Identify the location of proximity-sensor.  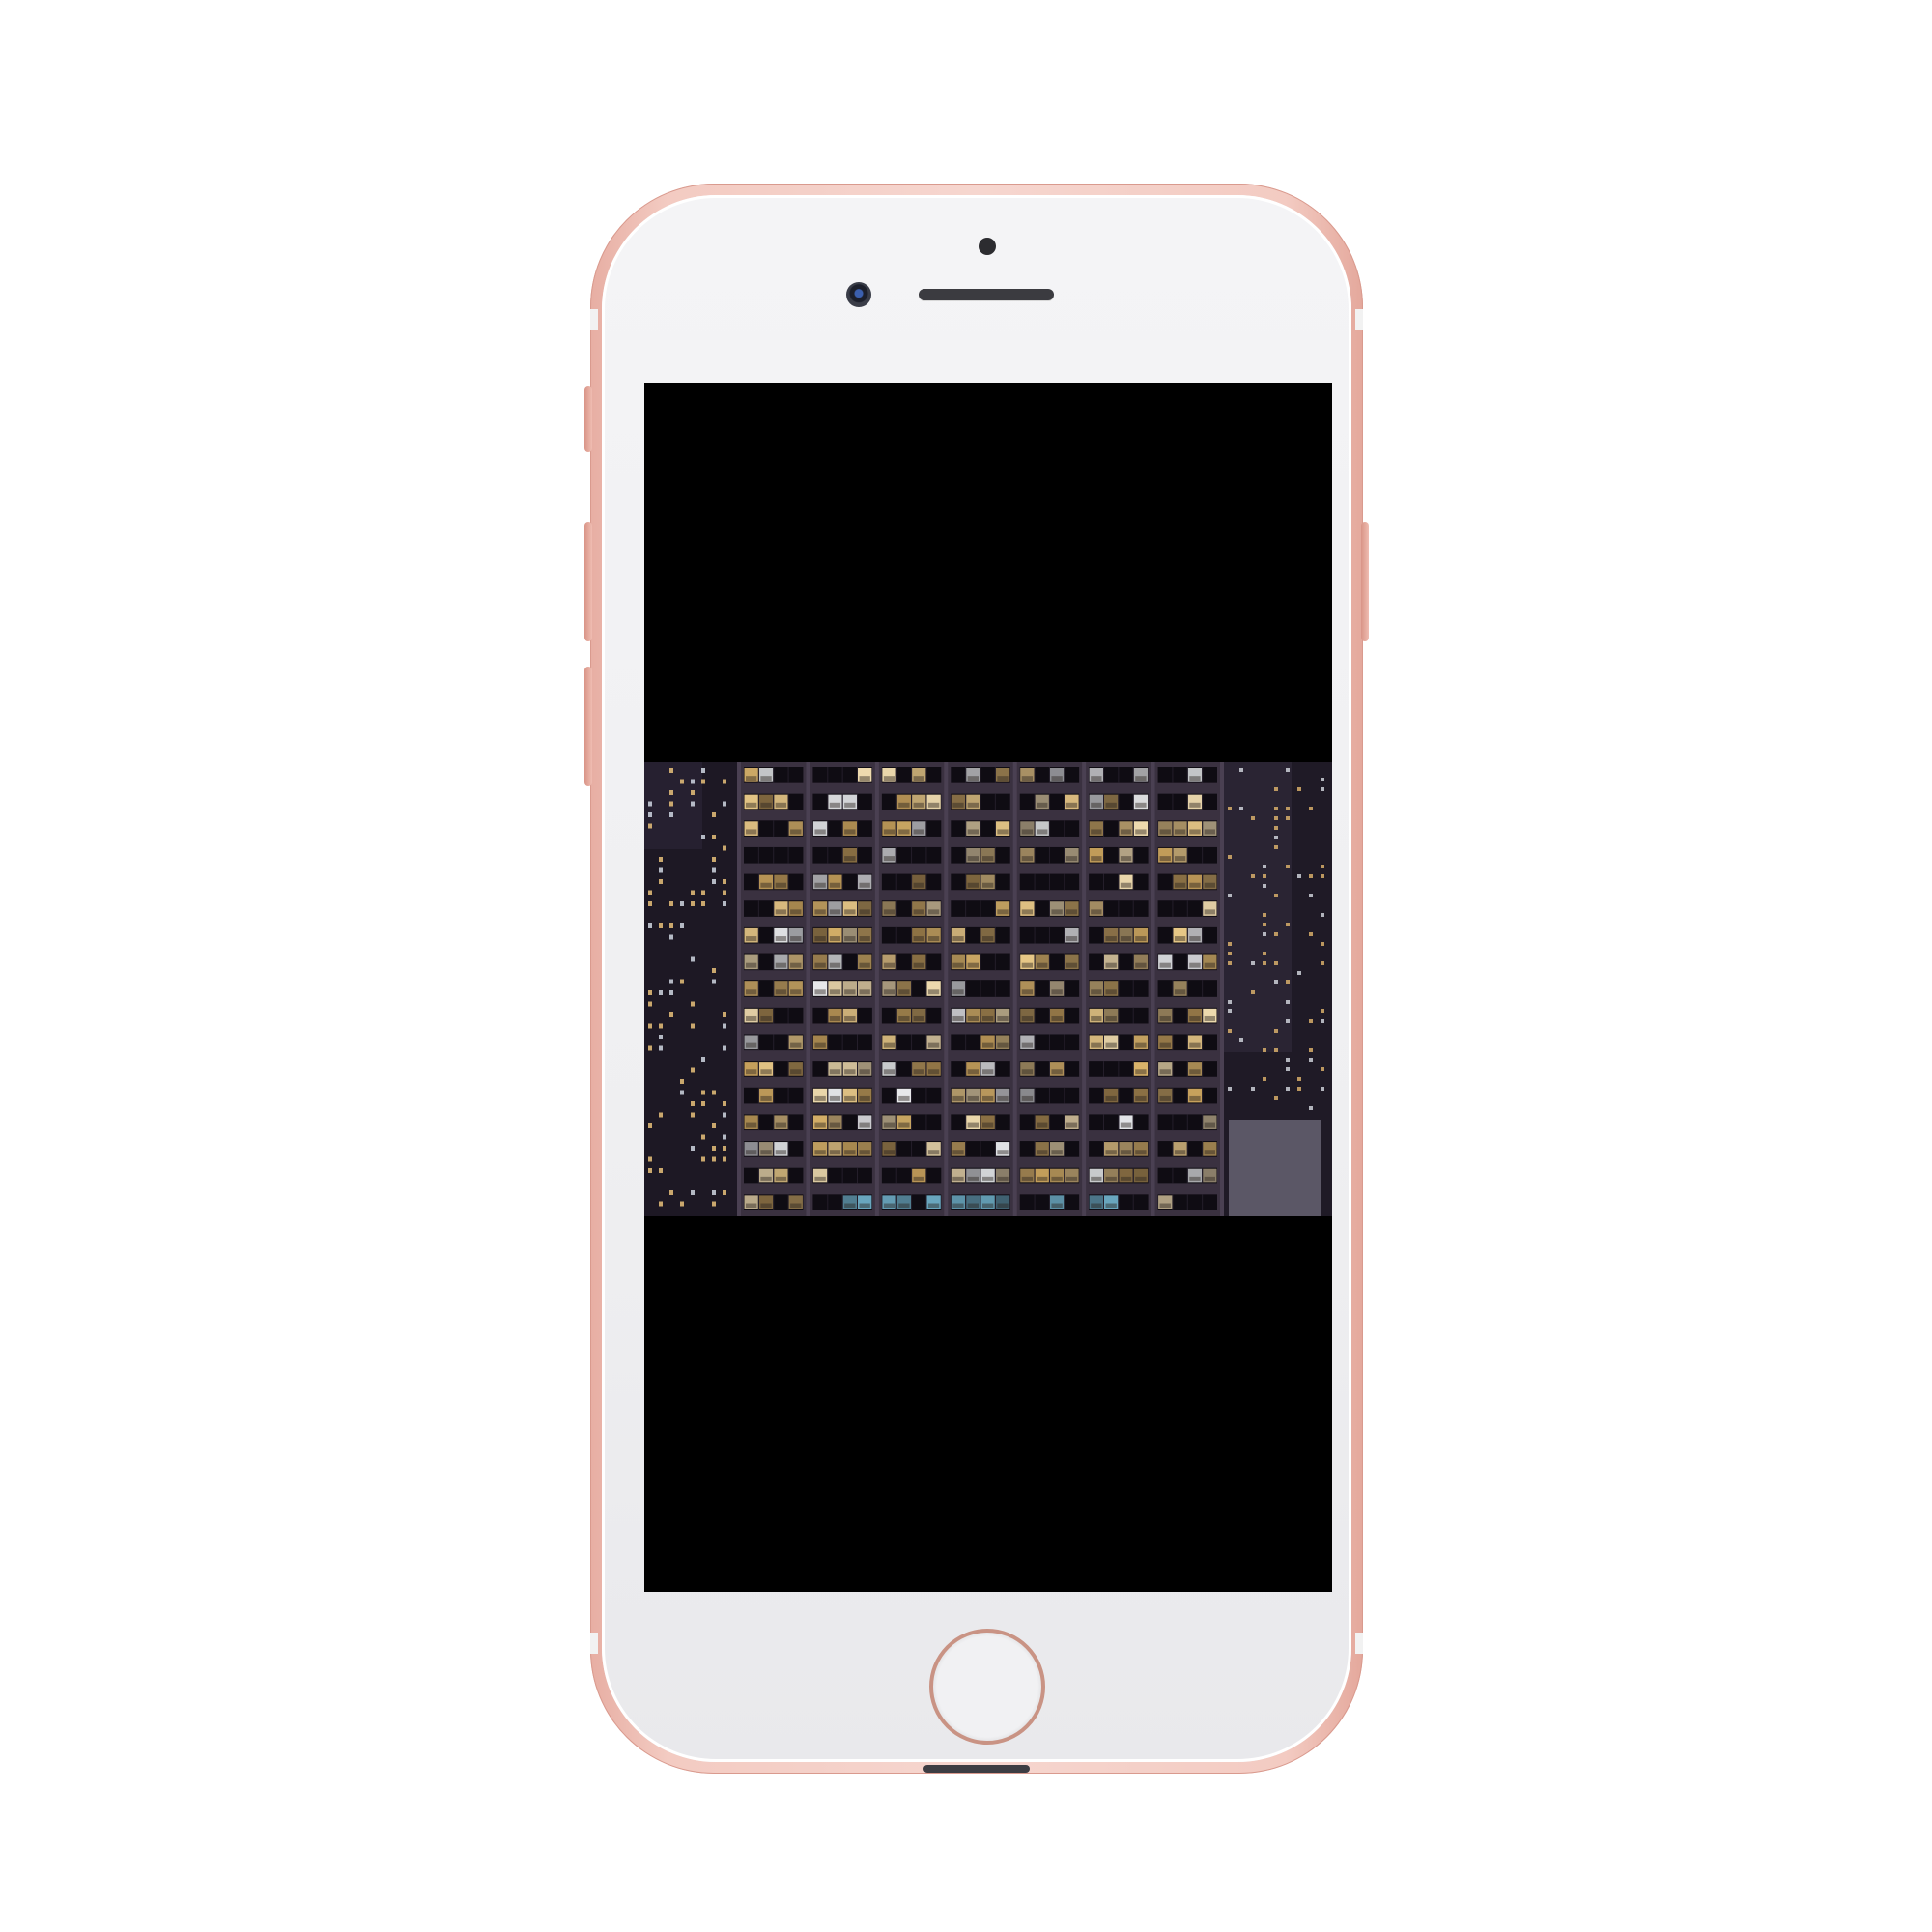
(987, 246).